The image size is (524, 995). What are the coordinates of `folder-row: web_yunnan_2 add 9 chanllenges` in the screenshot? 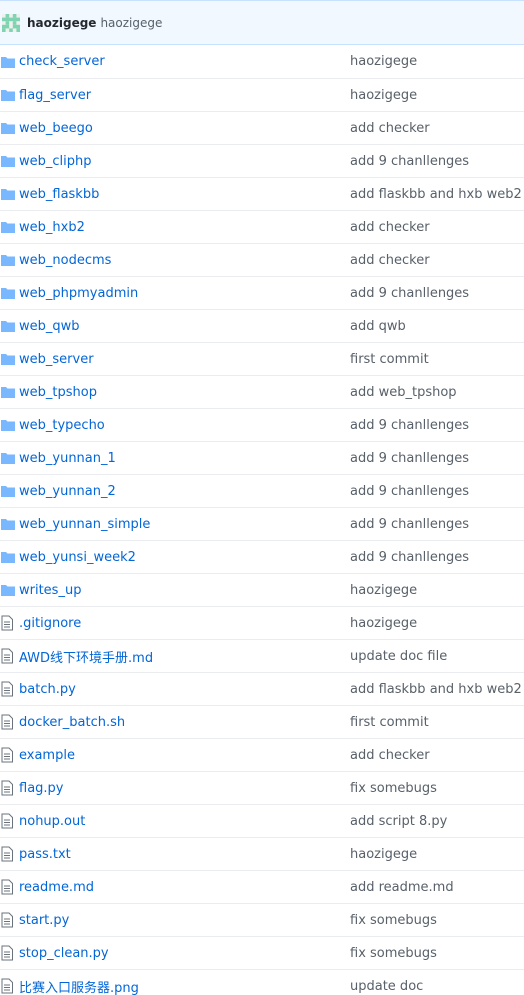 It's located at (262, 490).